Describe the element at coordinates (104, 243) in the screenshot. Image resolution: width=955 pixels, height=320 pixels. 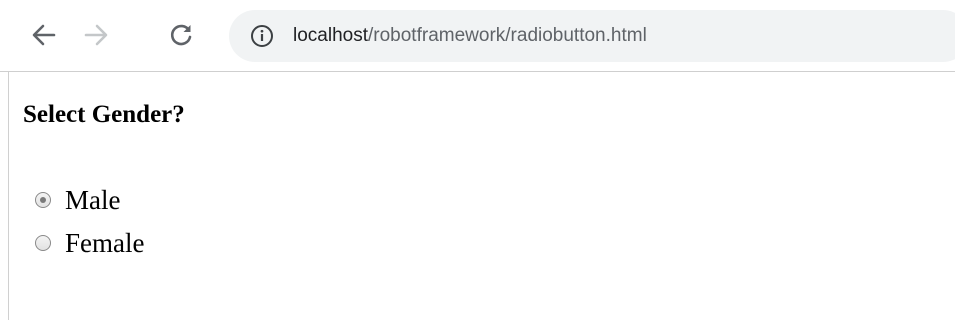
I see `radio-label-female: Female` at that location.